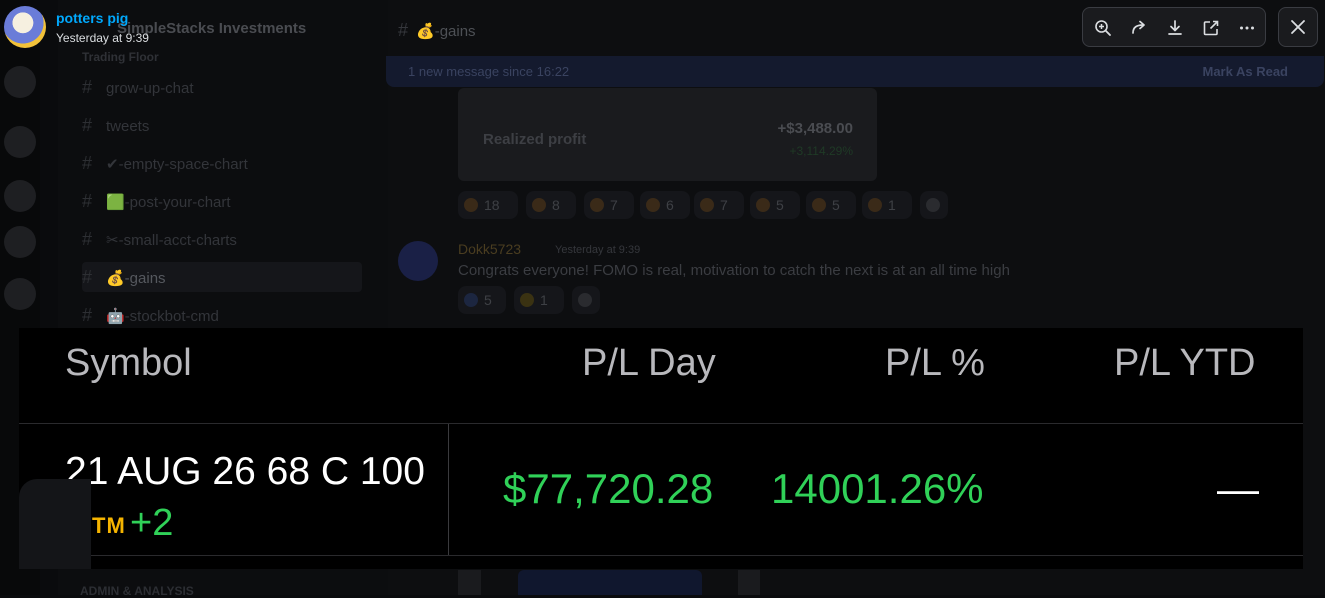 This screenshot has height=598, width=1325. What do you see at coordinates (661, 423) in the screenshot?
I see `header-divider` at bounding box center [661, 423].